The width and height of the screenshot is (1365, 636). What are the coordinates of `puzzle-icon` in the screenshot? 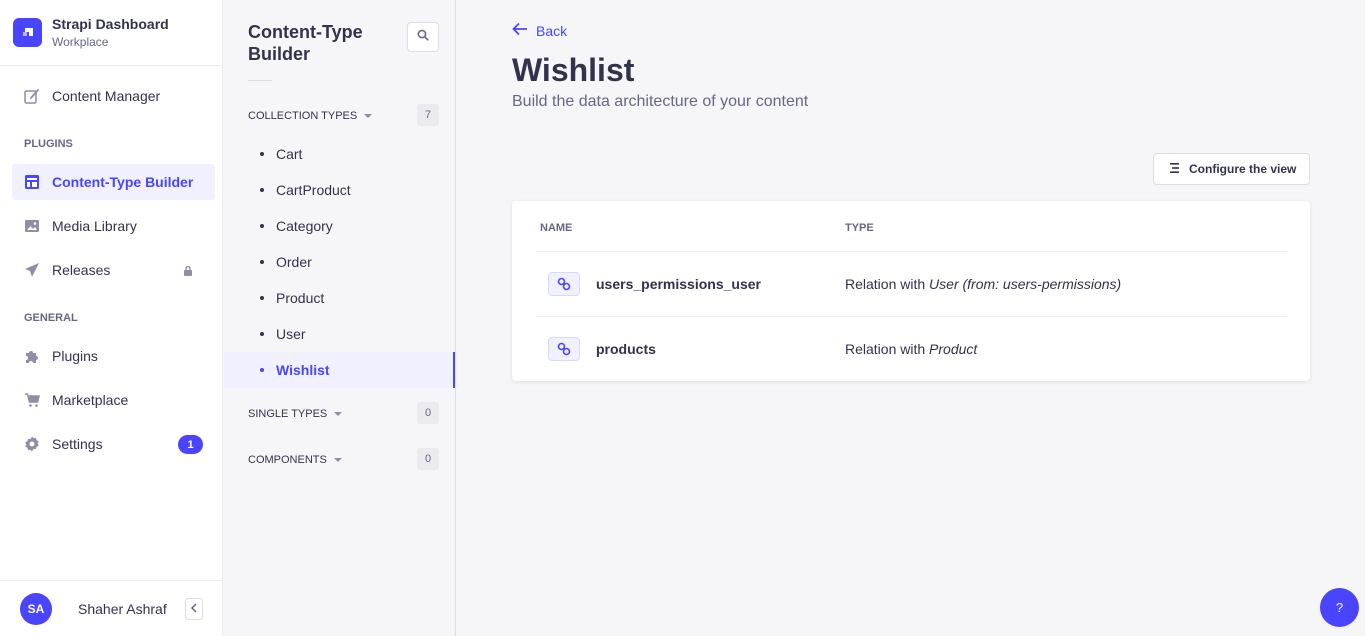 It's located at (32, 356).